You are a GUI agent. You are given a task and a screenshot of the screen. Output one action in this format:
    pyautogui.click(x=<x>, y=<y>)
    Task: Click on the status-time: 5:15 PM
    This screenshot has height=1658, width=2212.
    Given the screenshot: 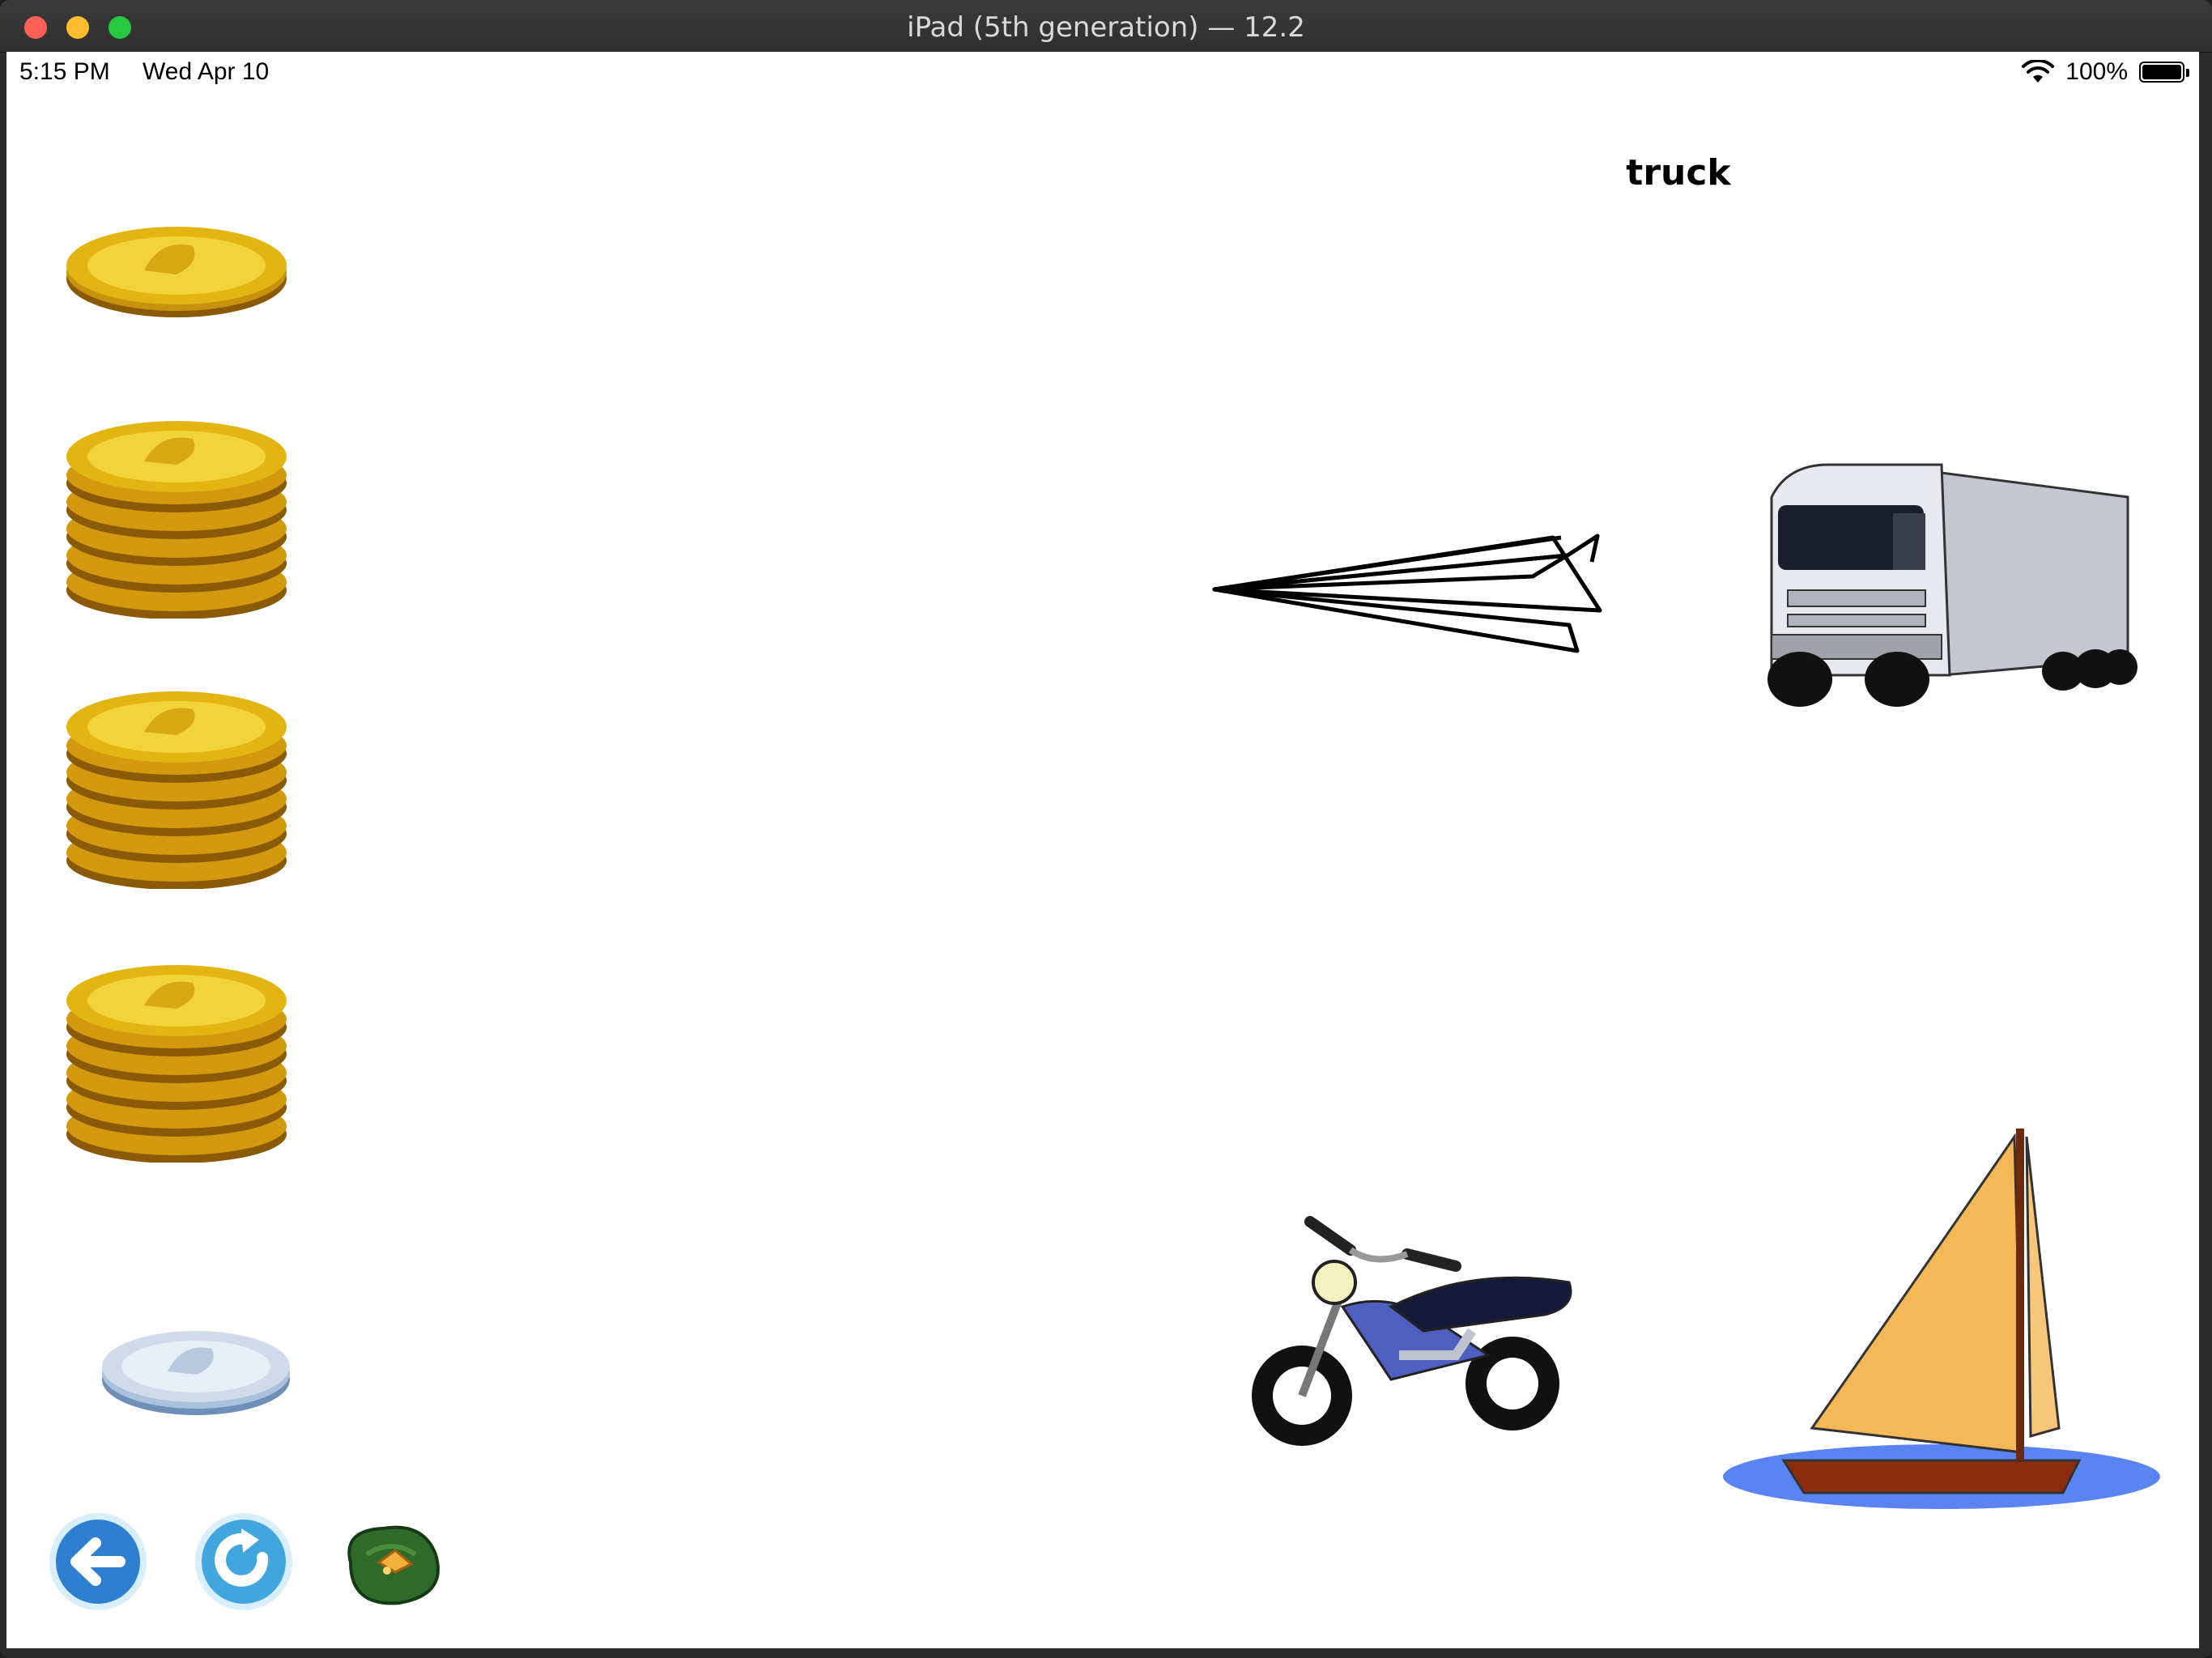 What is the action you would take?
    pyautogui.click(x=64, y=71)
    